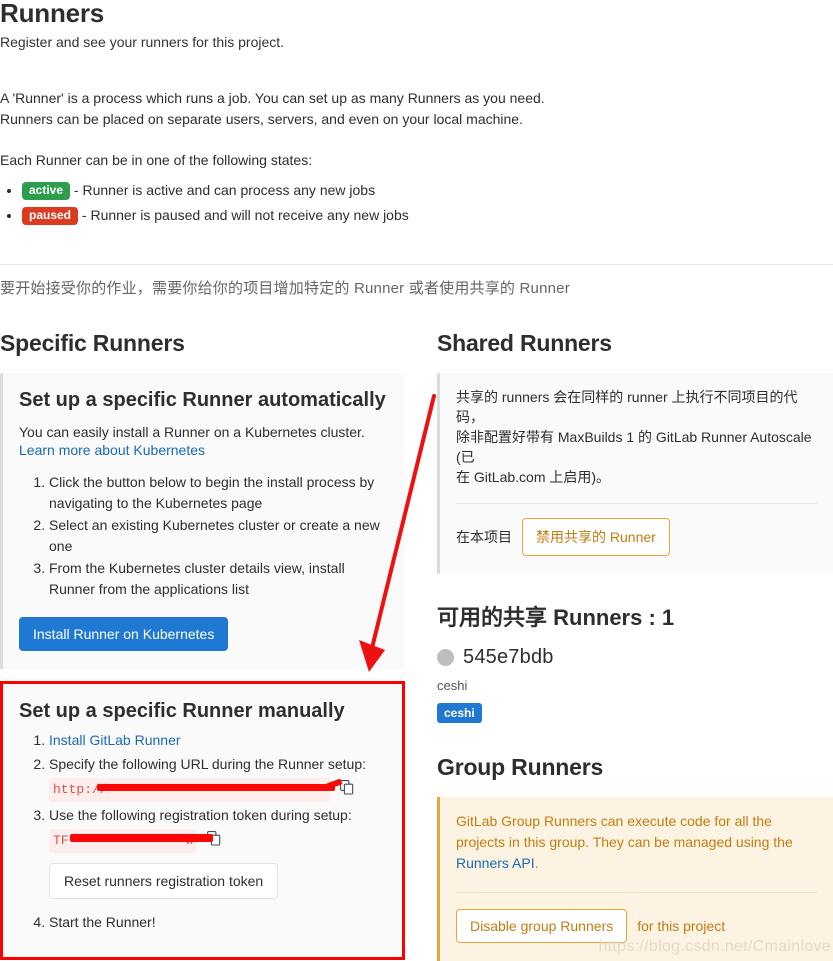 The image size is (833, 961). What do you see at coordinates (52, 14) in the screenshot?
I see `page-title: Runners` at bounding box center [52, 14].